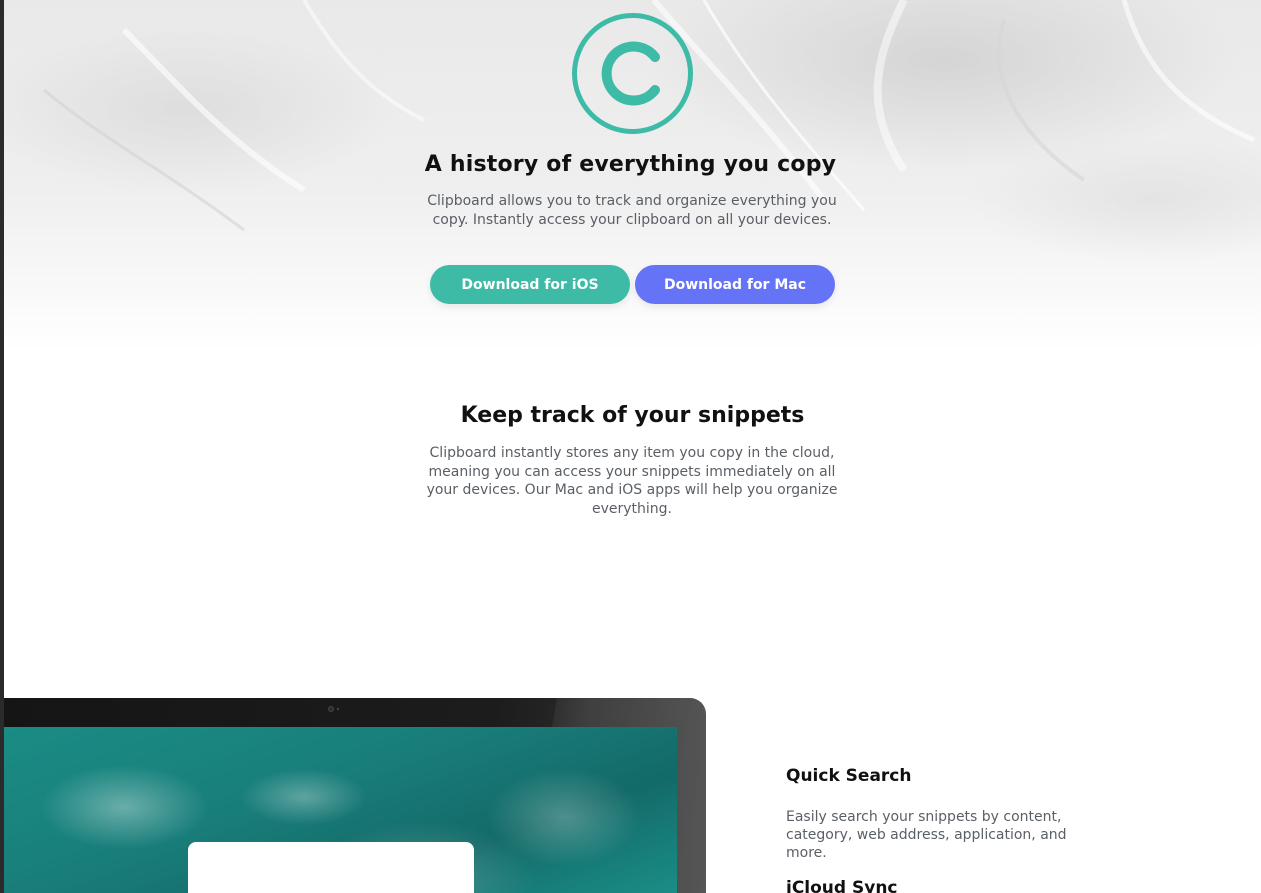 The image size is (1261, 893). I want to click on device-screen, so click(340, 810).